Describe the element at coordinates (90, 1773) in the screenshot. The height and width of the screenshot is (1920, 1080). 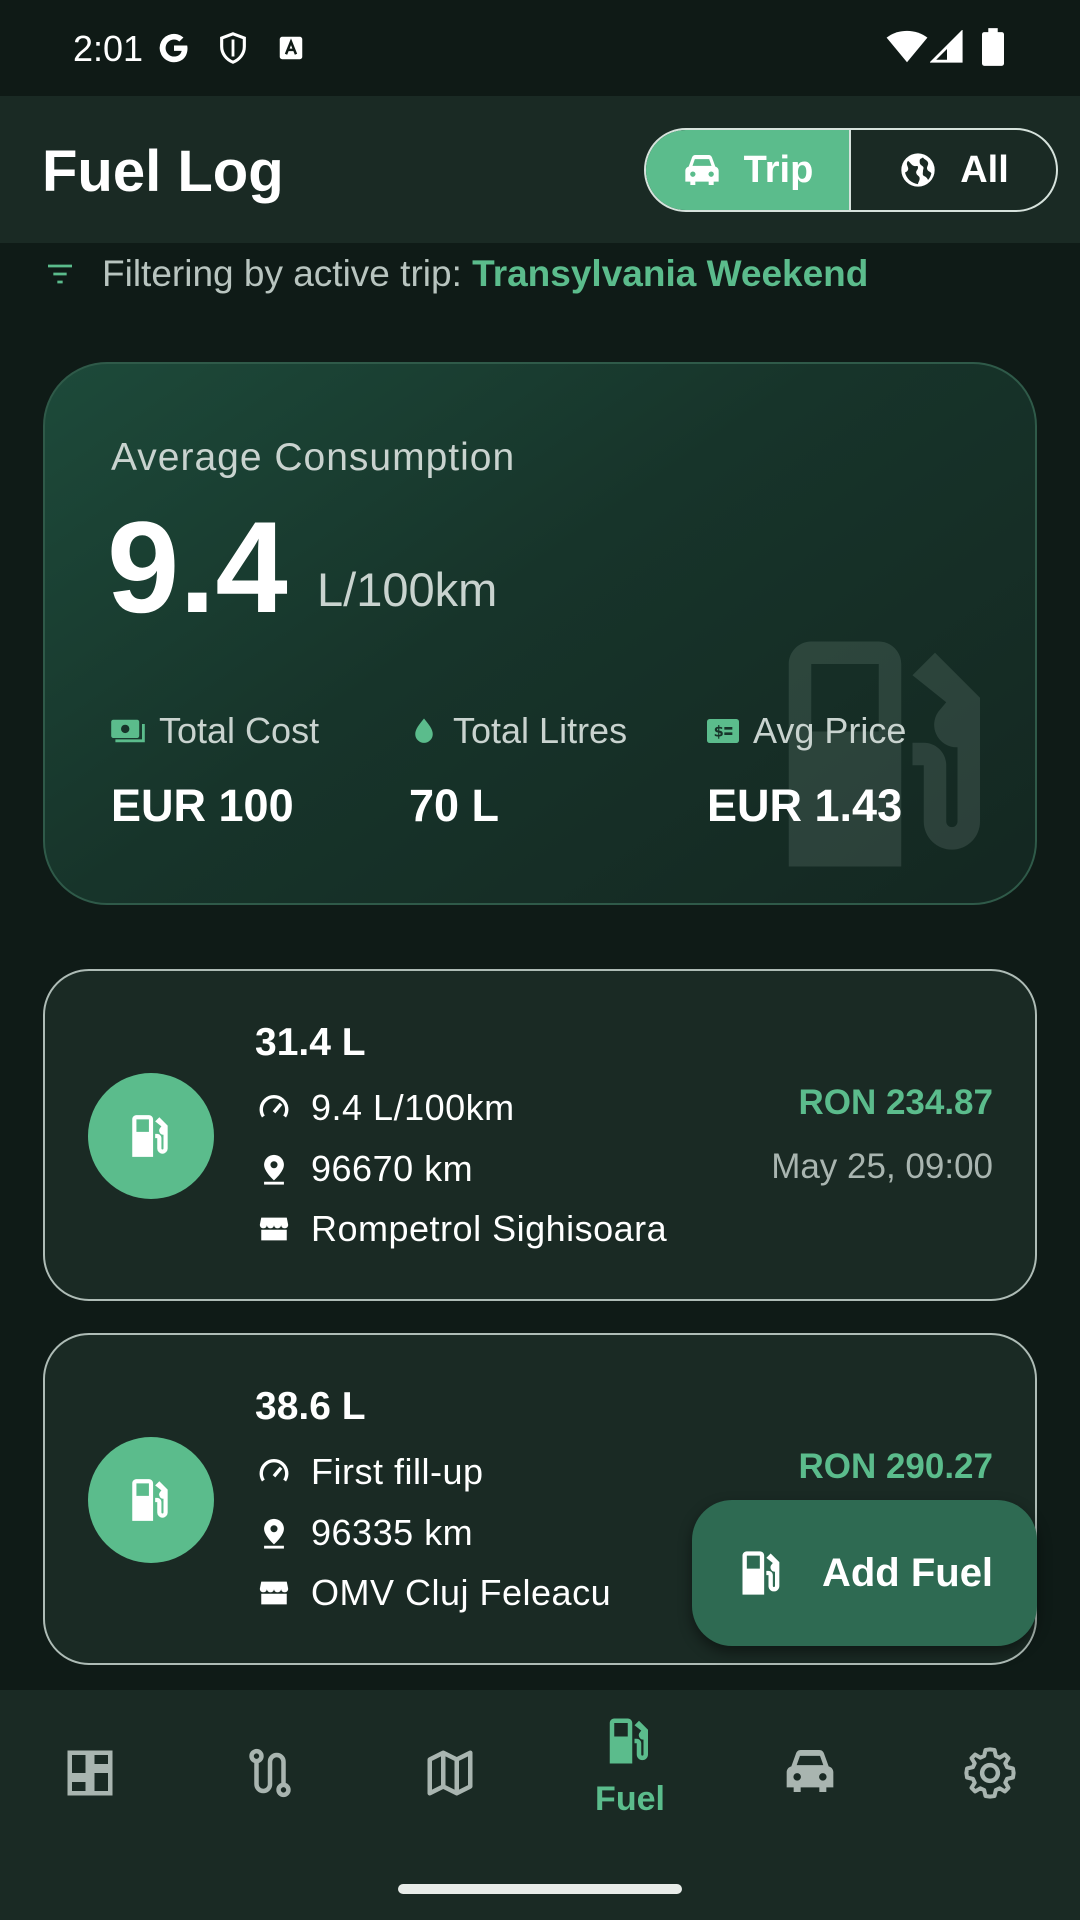
I see `dashboard-icon` at that location.